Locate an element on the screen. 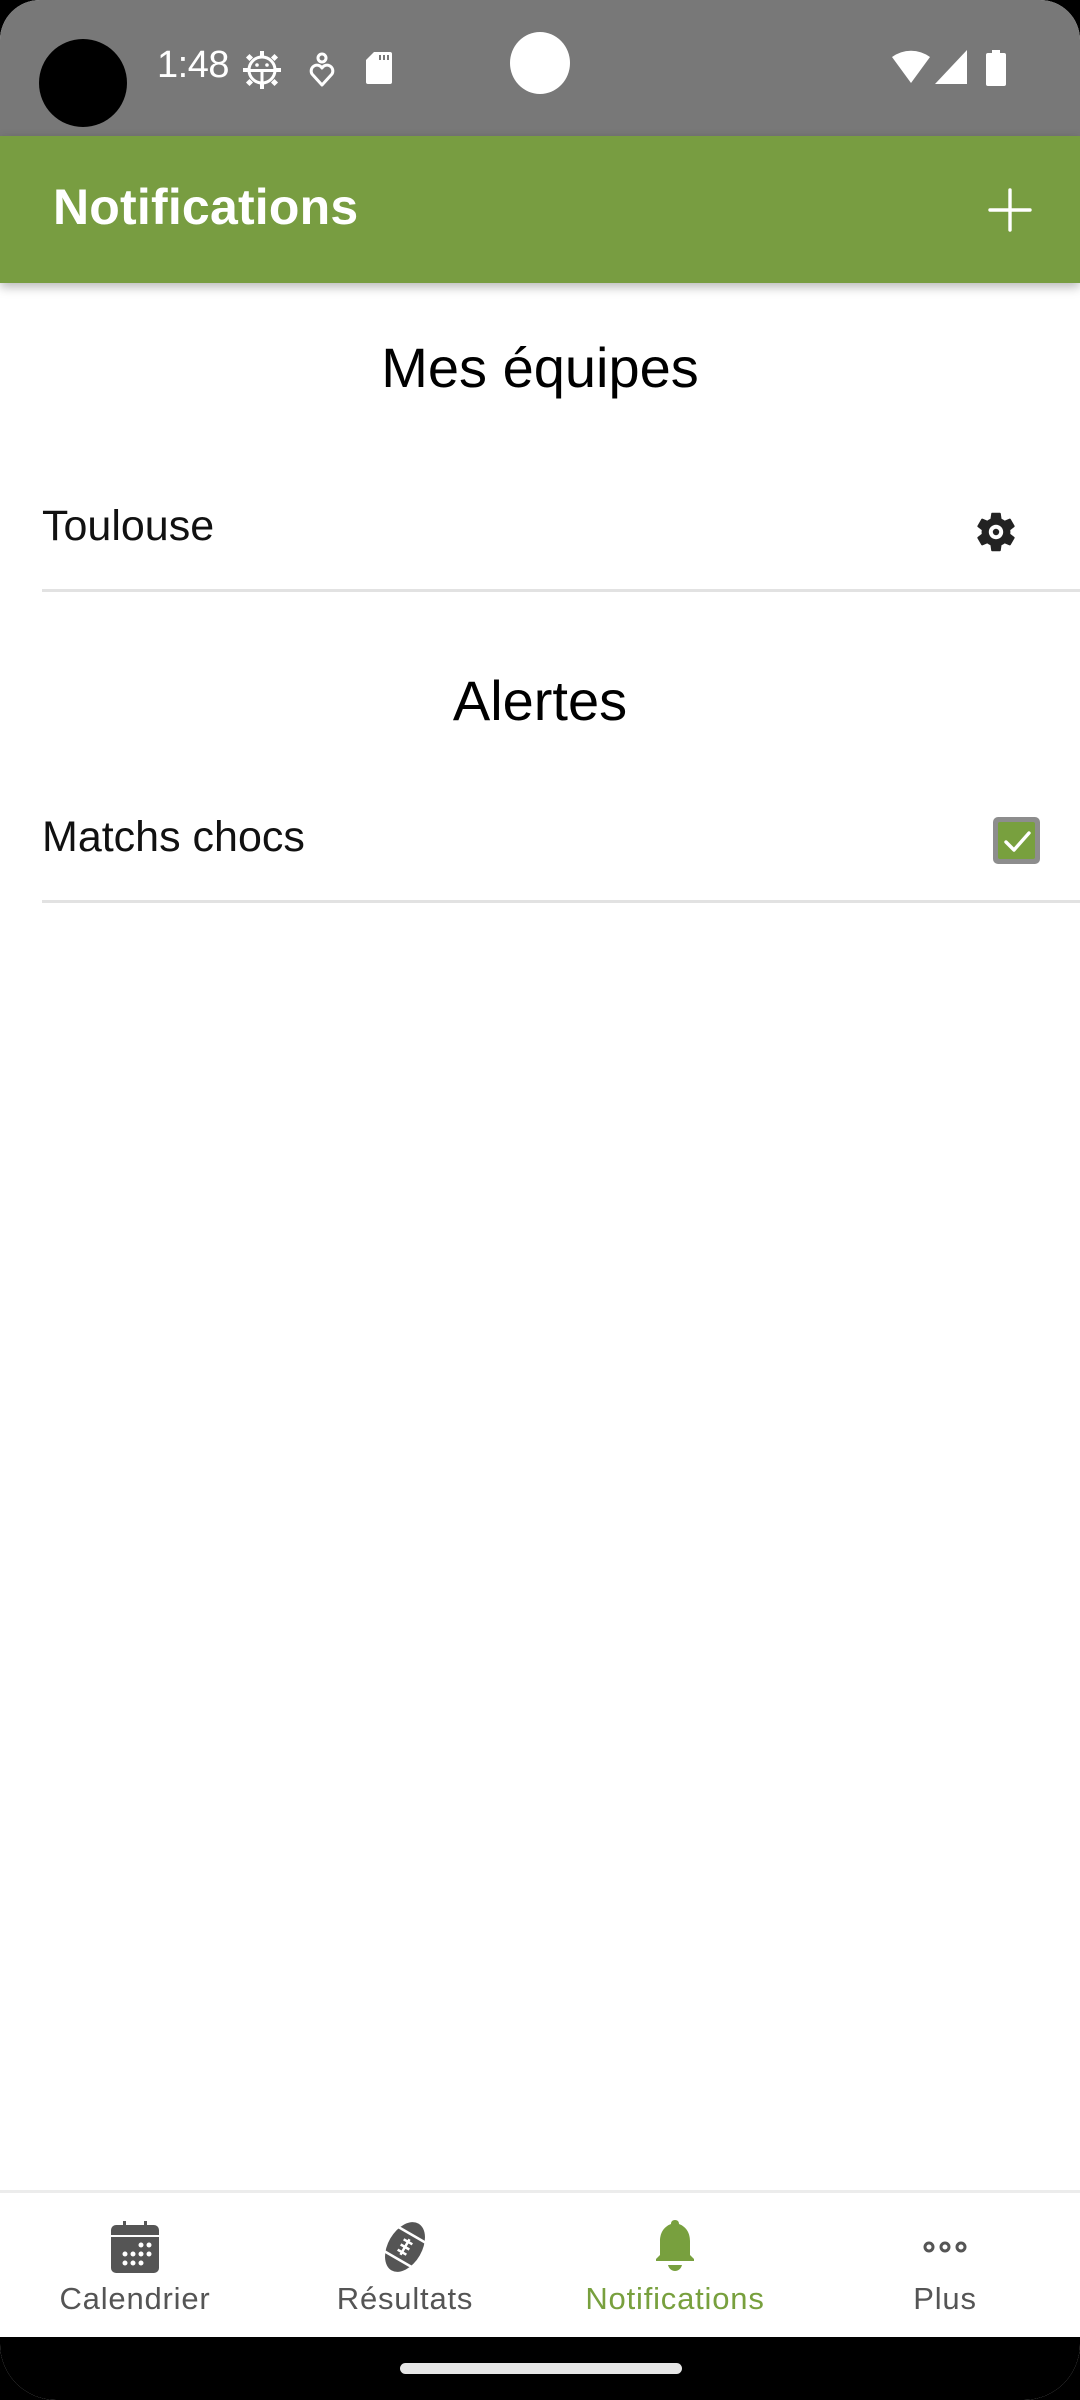 The width and height of the screenshot is (1080, 2400). nav-item-calendrier: Calendrier is located at coordinates (135, 2265).